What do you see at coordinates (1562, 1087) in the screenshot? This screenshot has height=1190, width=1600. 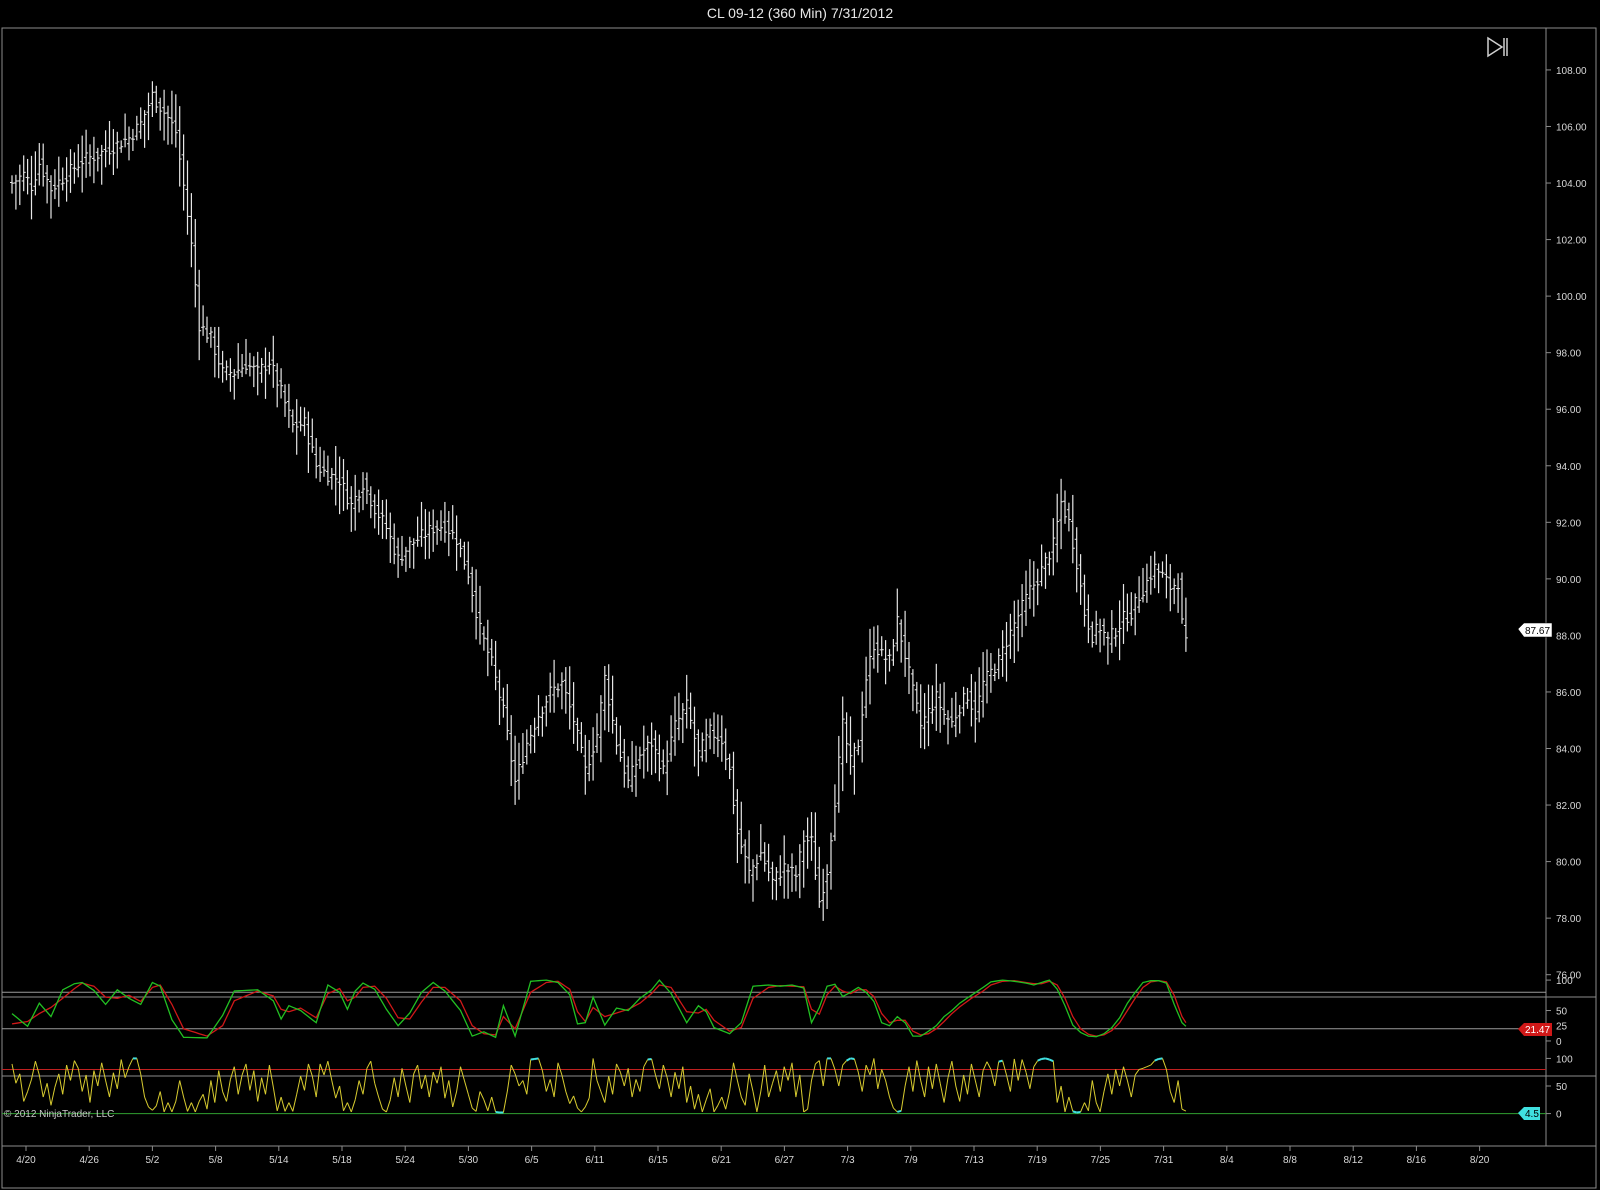 I see `osc-y-tick-label: 50` at bounding box center [1562, 1087].